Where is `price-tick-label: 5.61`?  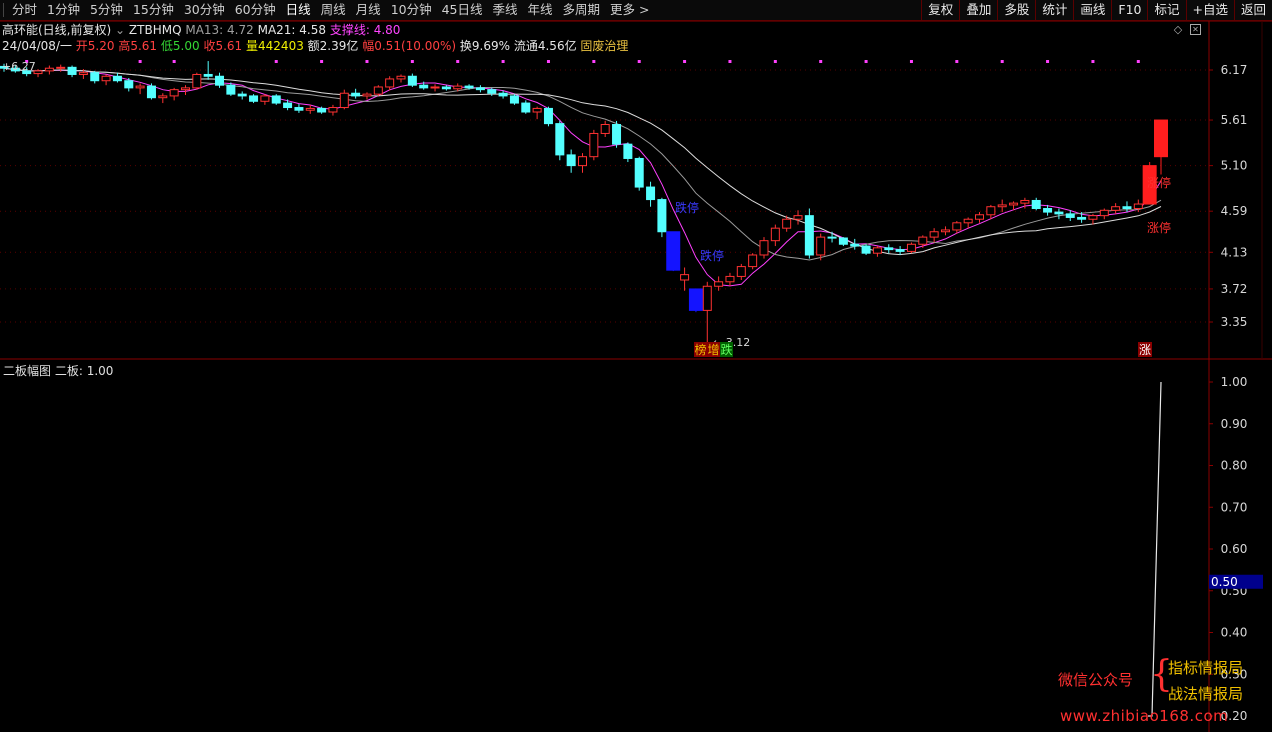 price-tick-label: 5.61 is located at coordinates (1234, 120).